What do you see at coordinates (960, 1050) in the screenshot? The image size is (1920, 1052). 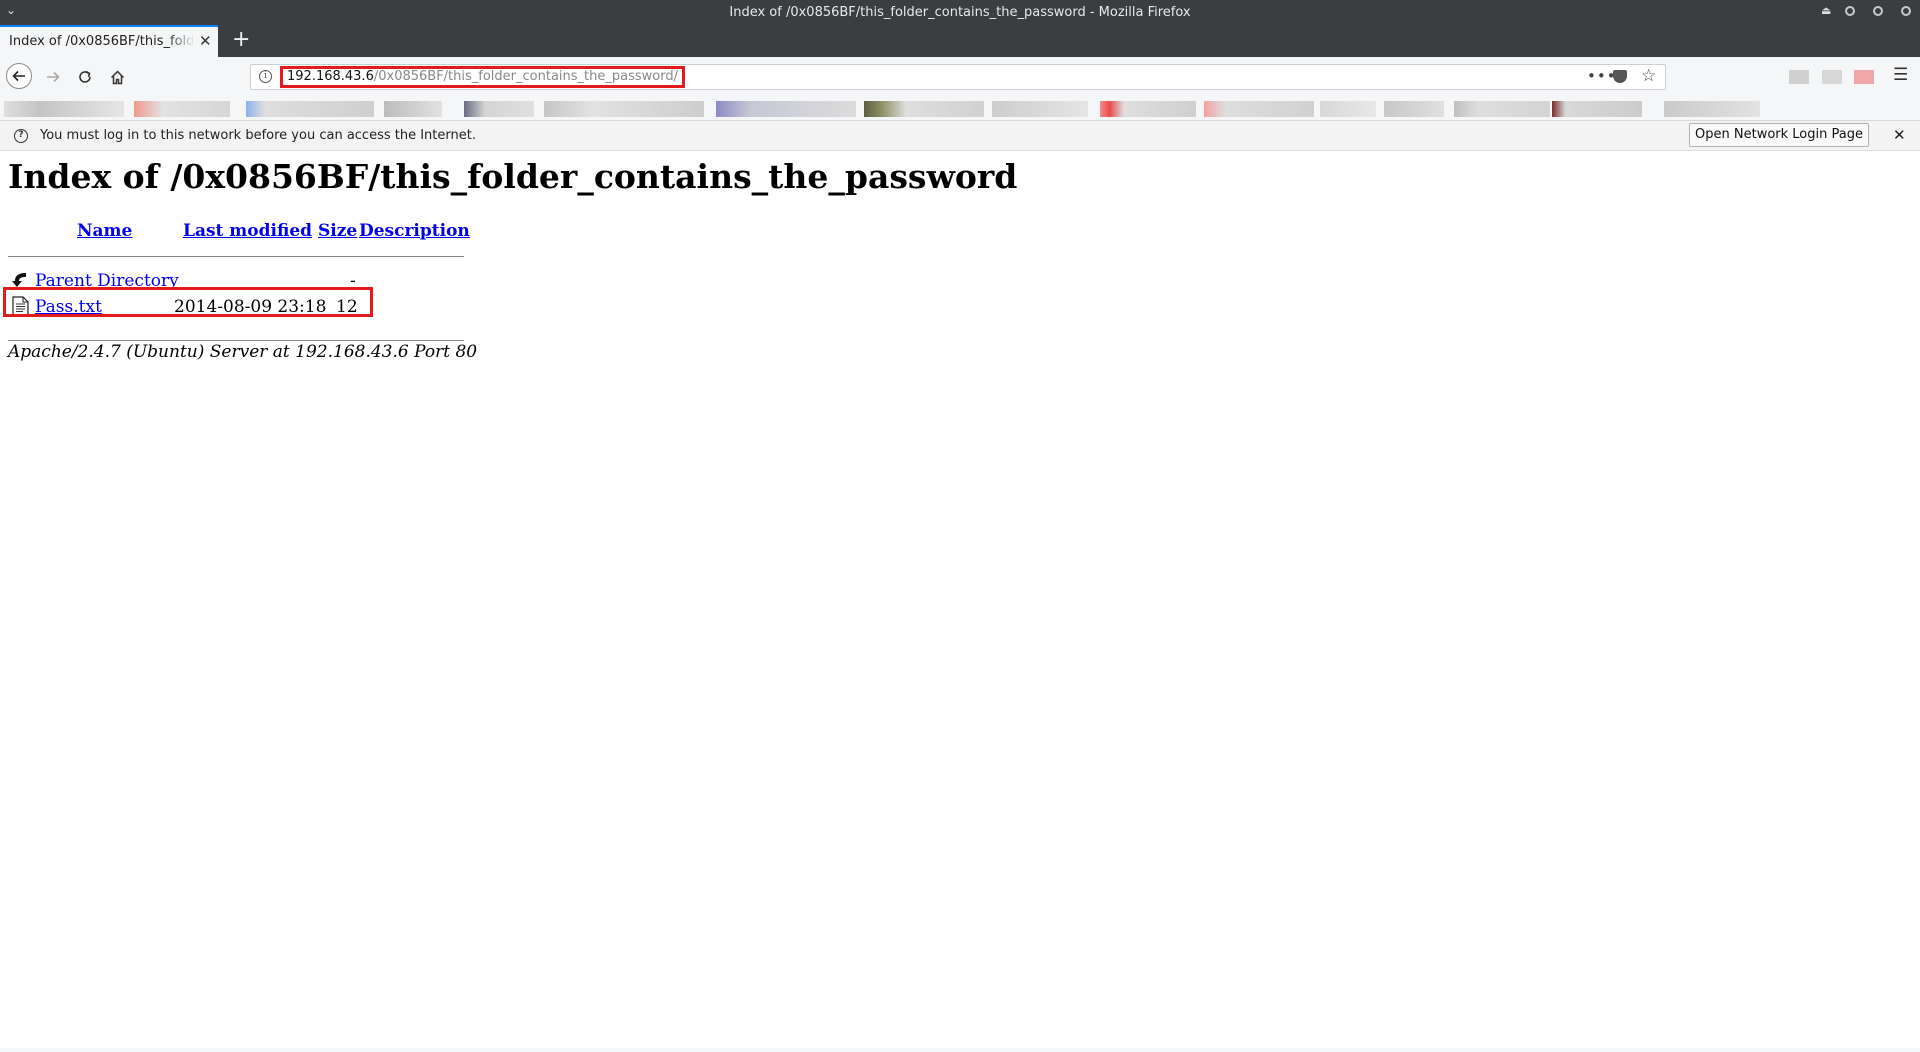 I see `window-bottom-edge` at bounding box center [960, 1050].